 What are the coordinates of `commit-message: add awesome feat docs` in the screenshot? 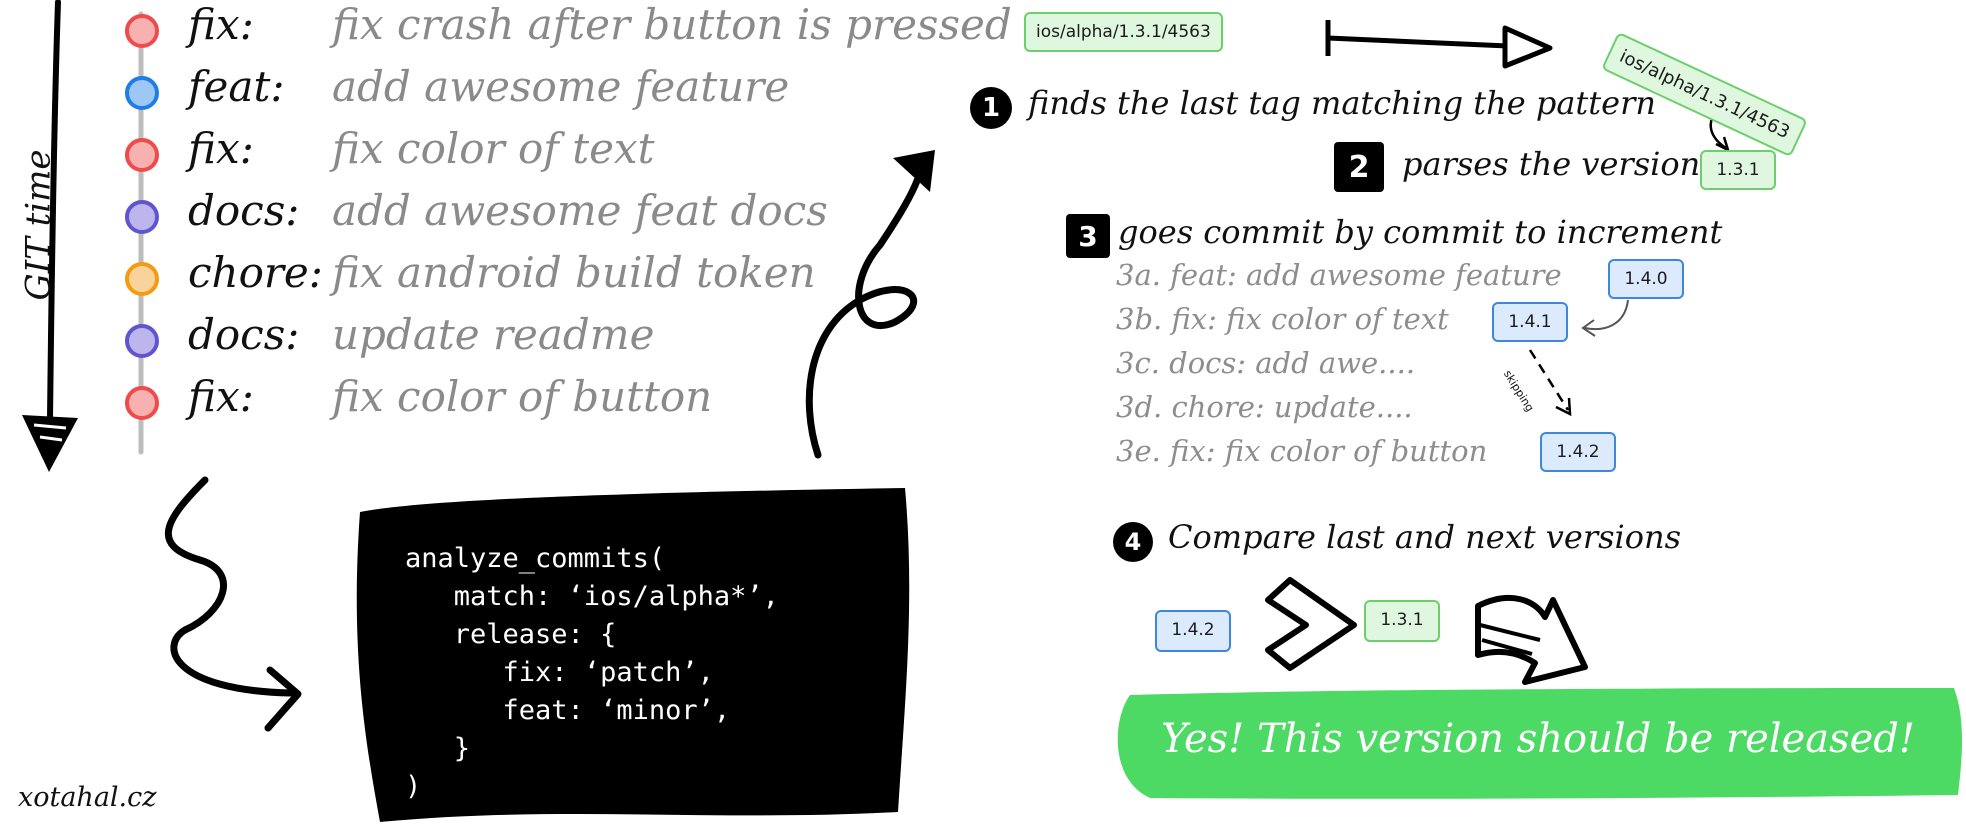 It's located at (580, 210).